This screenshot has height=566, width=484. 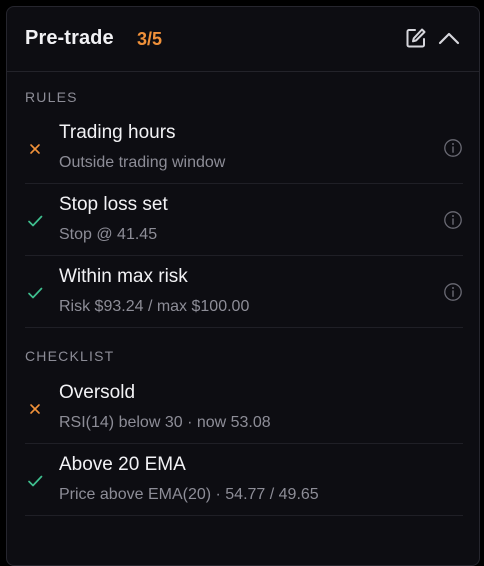 I want to click on checklist-name: Oversold, so click(x=97, y=392).